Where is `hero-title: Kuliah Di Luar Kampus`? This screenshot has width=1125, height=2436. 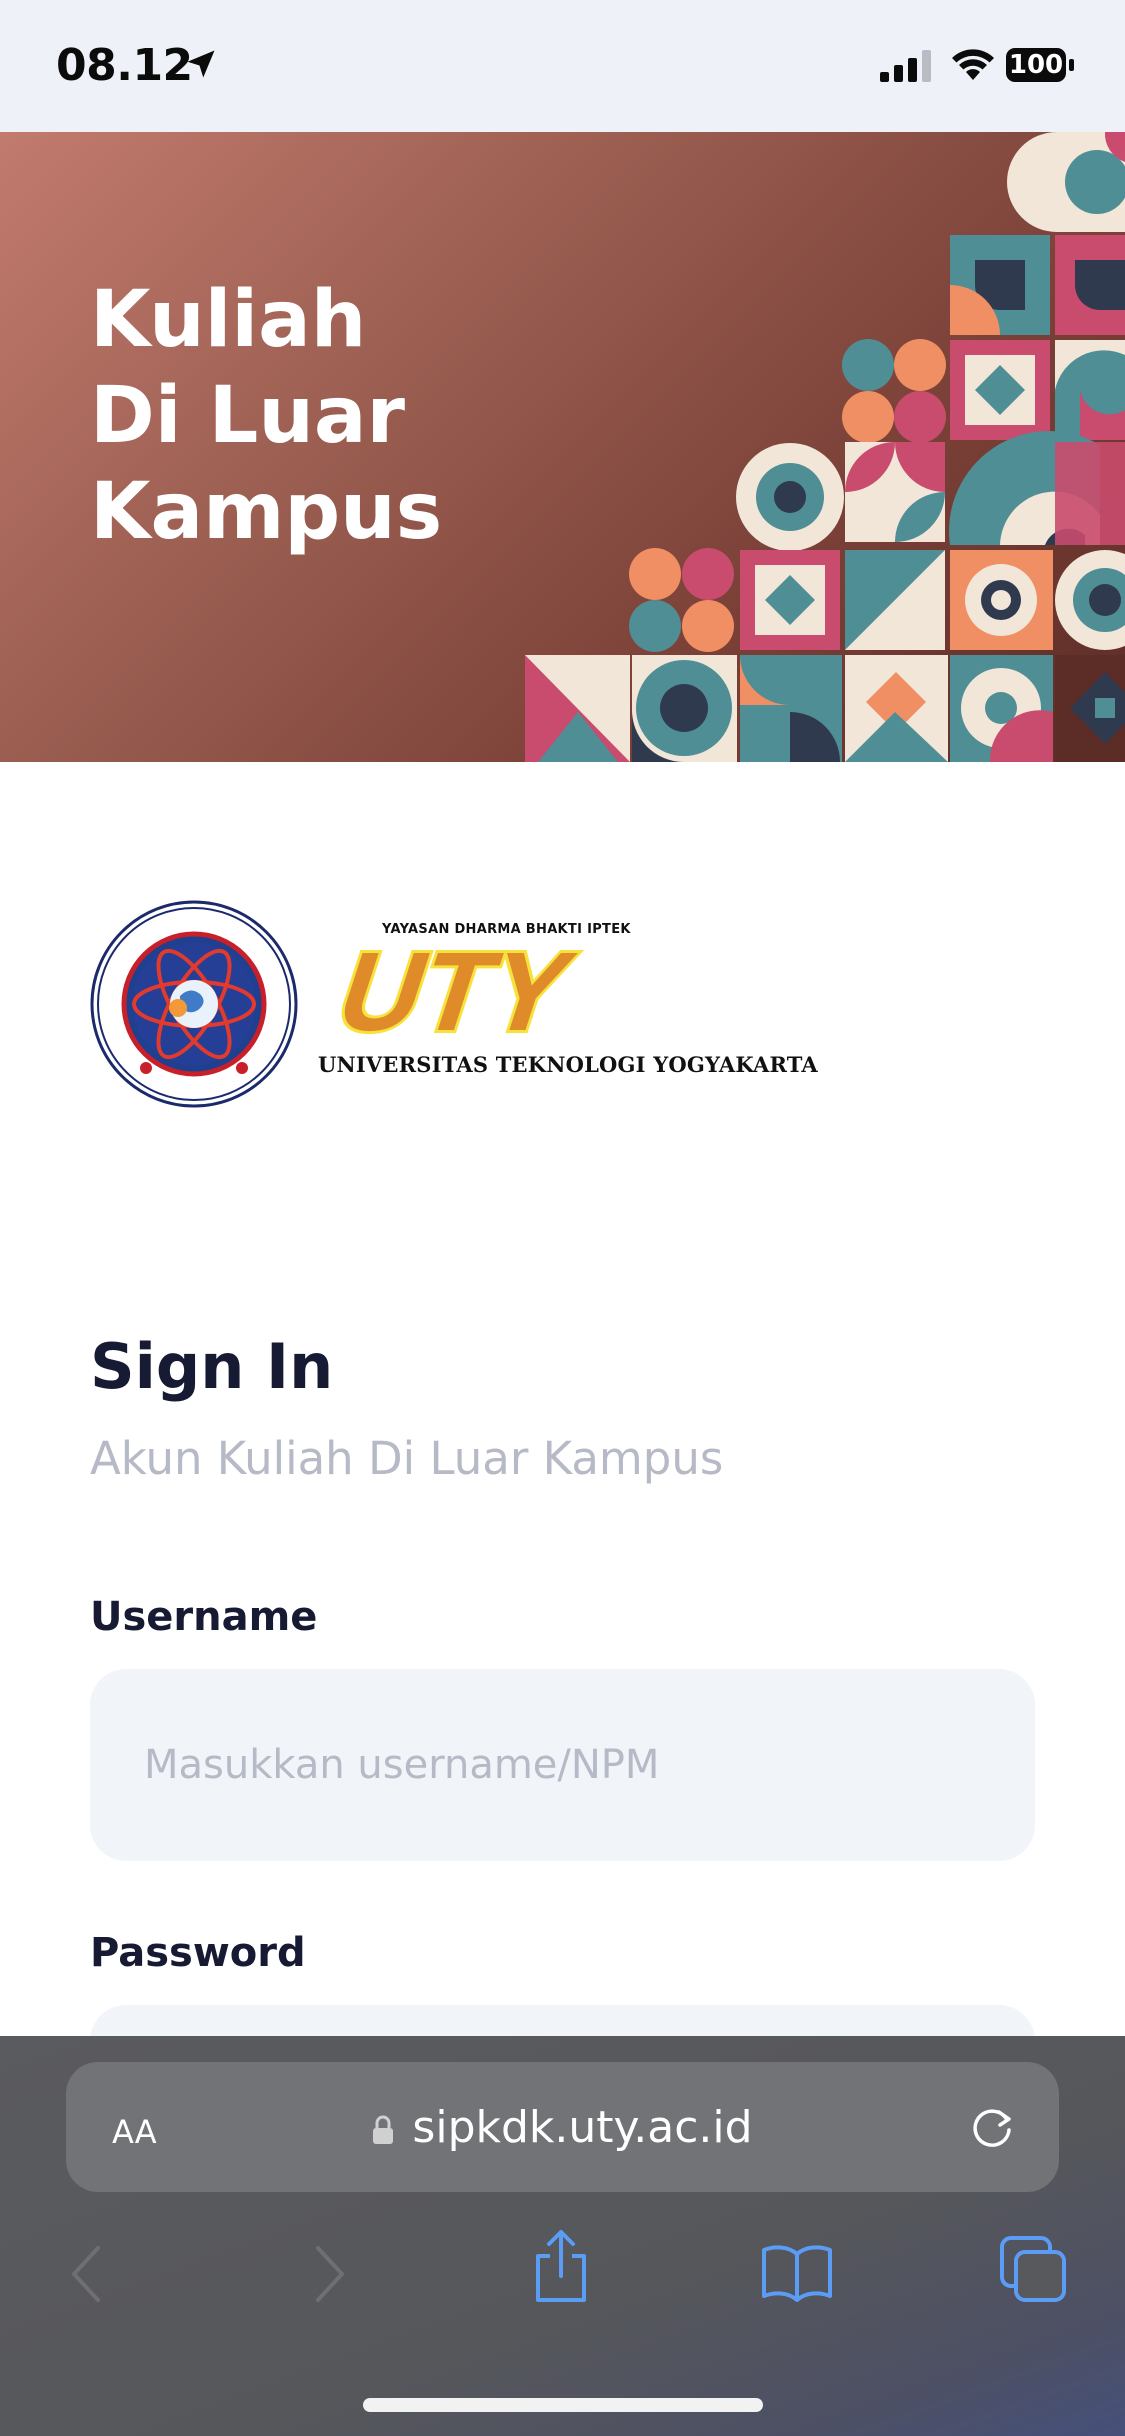
hero-title: Kuliah Di Luar Kampus is located at coordinates (266, 416).